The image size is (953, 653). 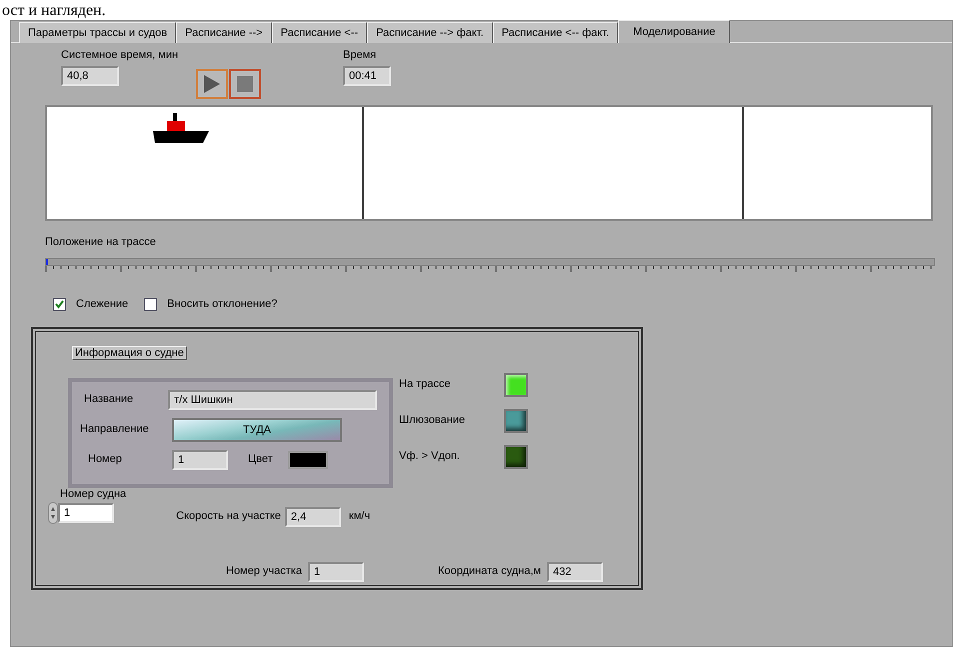 What do you see at coordinates (120, 55) in the screenshot?
I see `field-label: Системное время, мин` at bounding box center [120, 55].